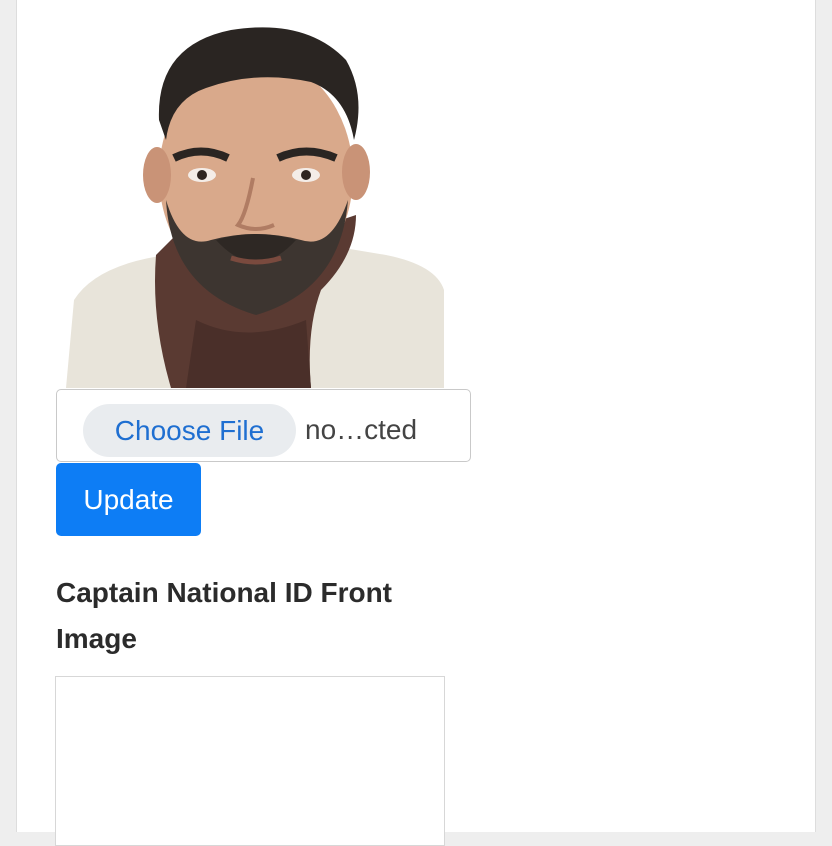 This screenshot has width=832, height=846. What do you see at coordinates (361, 429) in the screenshot?
I see `selected-file-name: no…cted` at bounding box center [361, 429].